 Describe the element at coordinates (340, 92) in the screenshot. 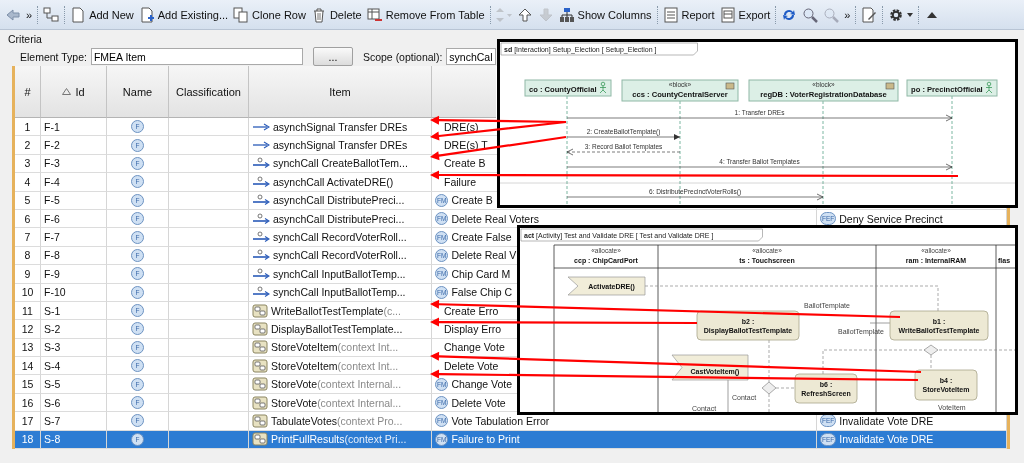

I see `column-header: Item` at that location.